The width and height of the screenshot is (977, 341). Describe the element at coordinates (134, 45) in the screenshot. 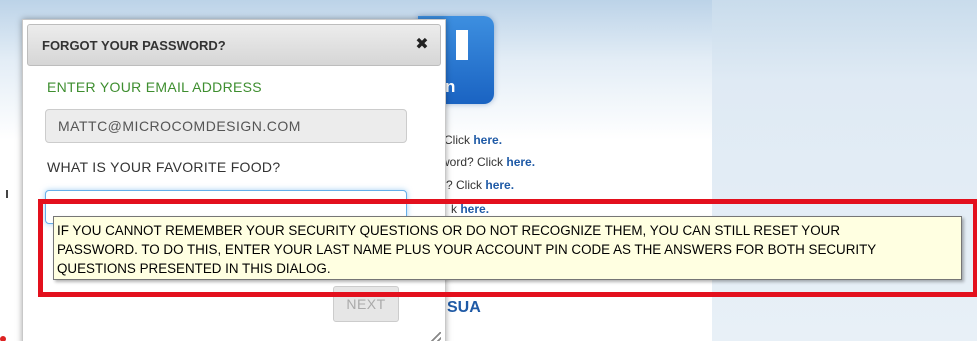

I see `dialog-title: FORGOT YOUR PASSWORD?` at that location.